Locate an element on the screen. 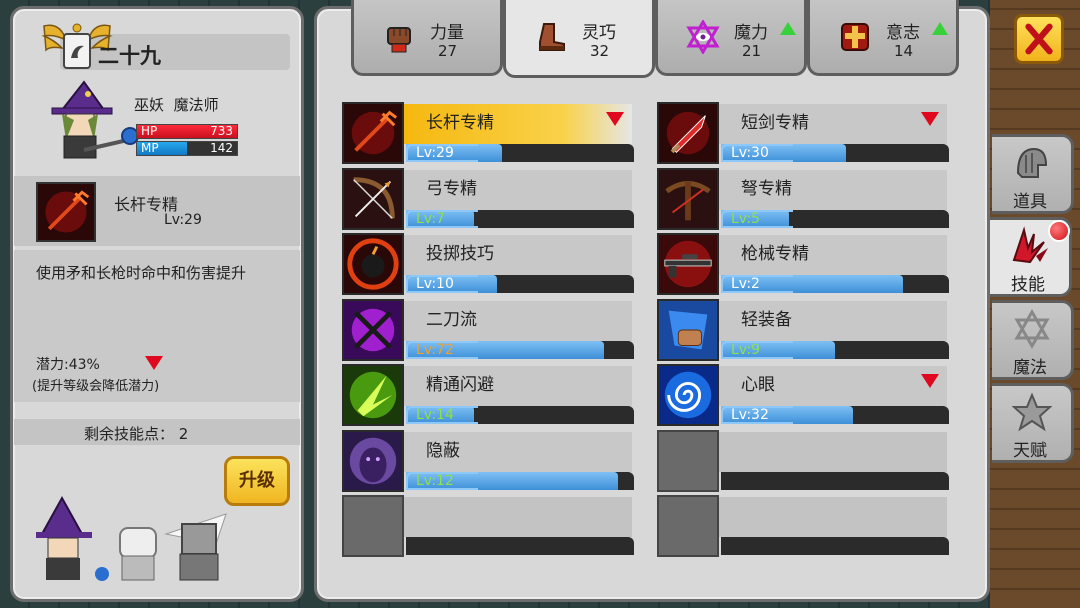 This screenshot has height=608, width=1080. stat-name: 魔力 is located at coordinates (751, 33).